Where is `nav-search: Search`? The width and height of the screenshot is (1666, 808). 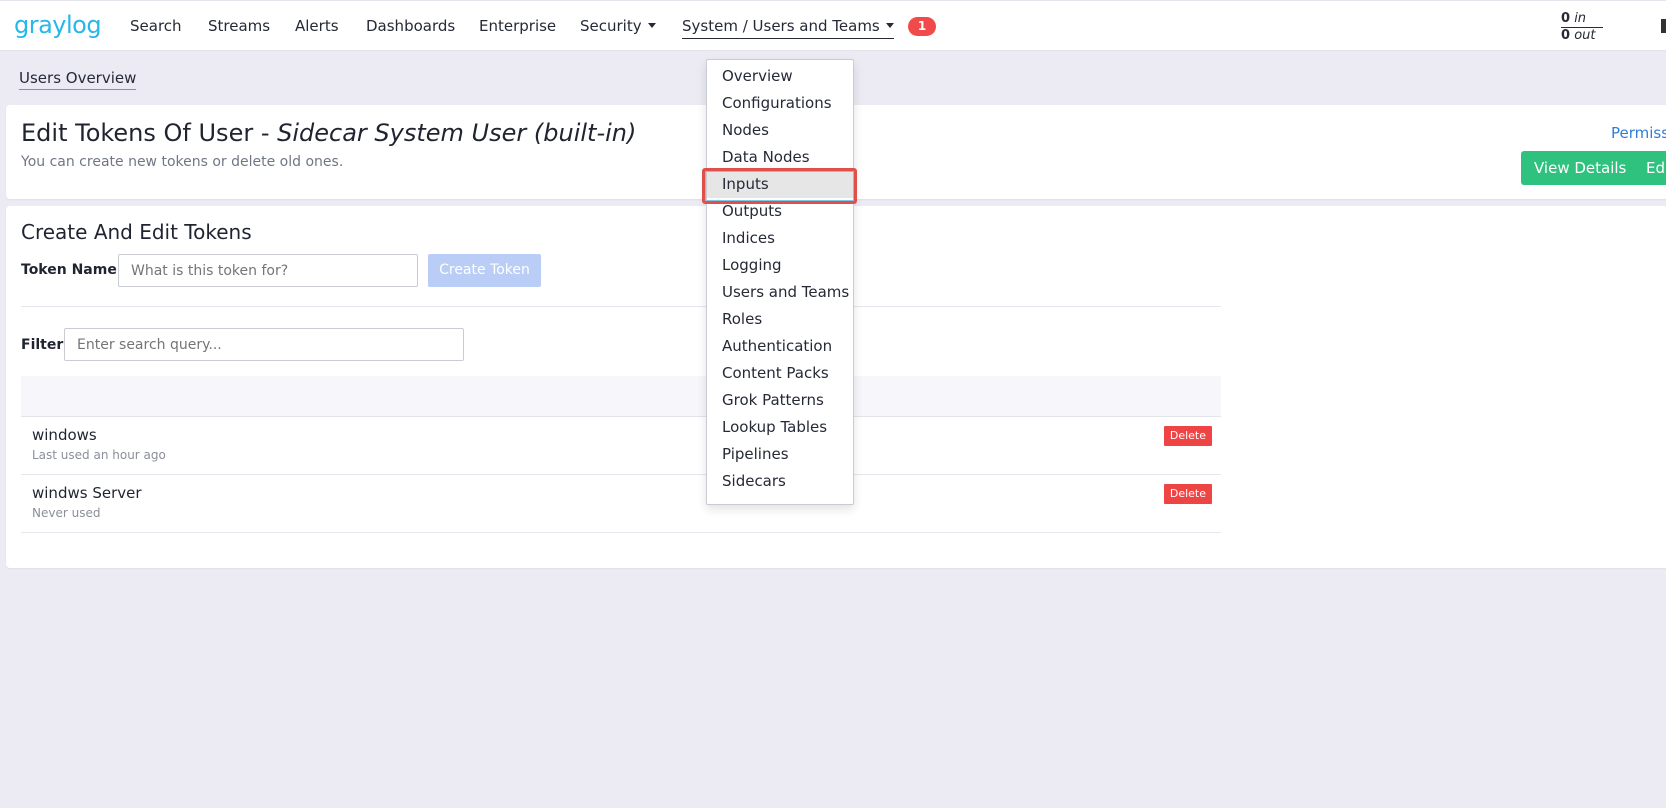 nav-search: Search is located at coordinates (156, 26).